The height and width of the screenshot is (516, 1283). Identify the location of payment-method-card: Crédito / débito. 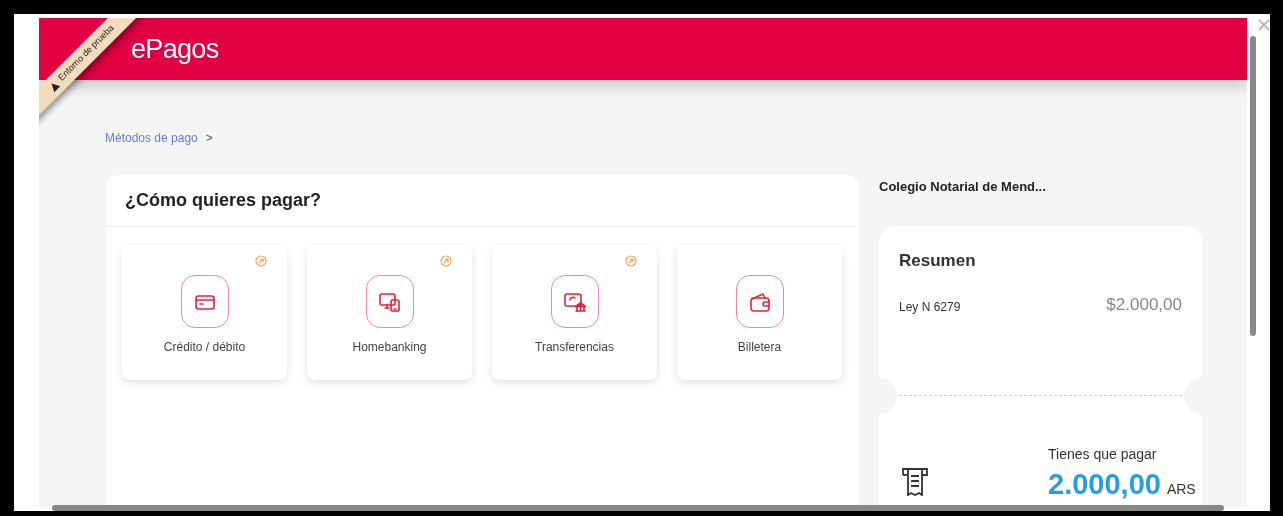
(204, 312).